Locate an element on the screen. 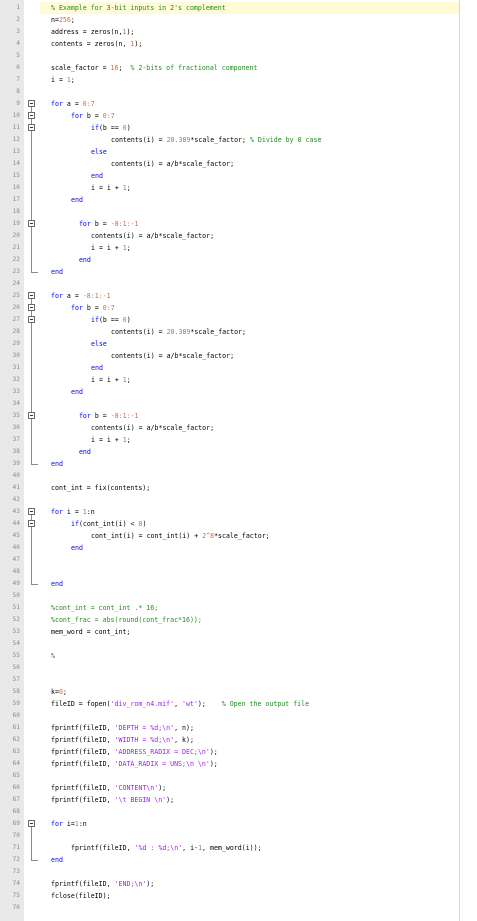 This screenshot has height=921, width=477. code-line: 11 if(b == 0) is located at coordinates (238, 128).